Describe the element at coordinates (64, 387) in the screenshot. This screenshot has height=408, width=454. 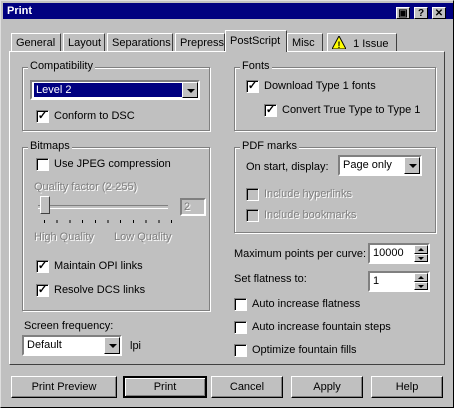
I see `print-preview-button: Print Preview` at that location.